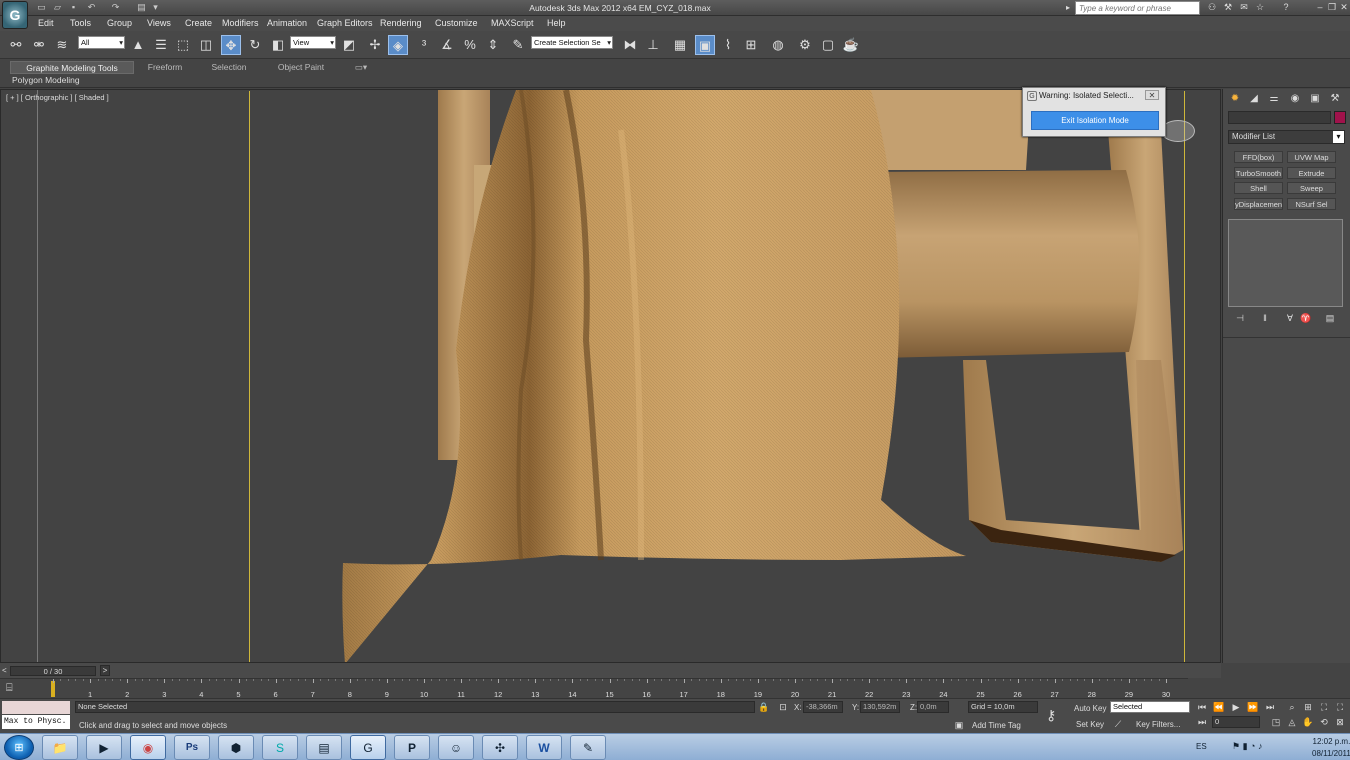 This screenshot has height=760, width=1350. What do you see at coordinates (653, 45) in the screenshot?
I see `align-icon: ⊥` at bounding box center [653, 45].